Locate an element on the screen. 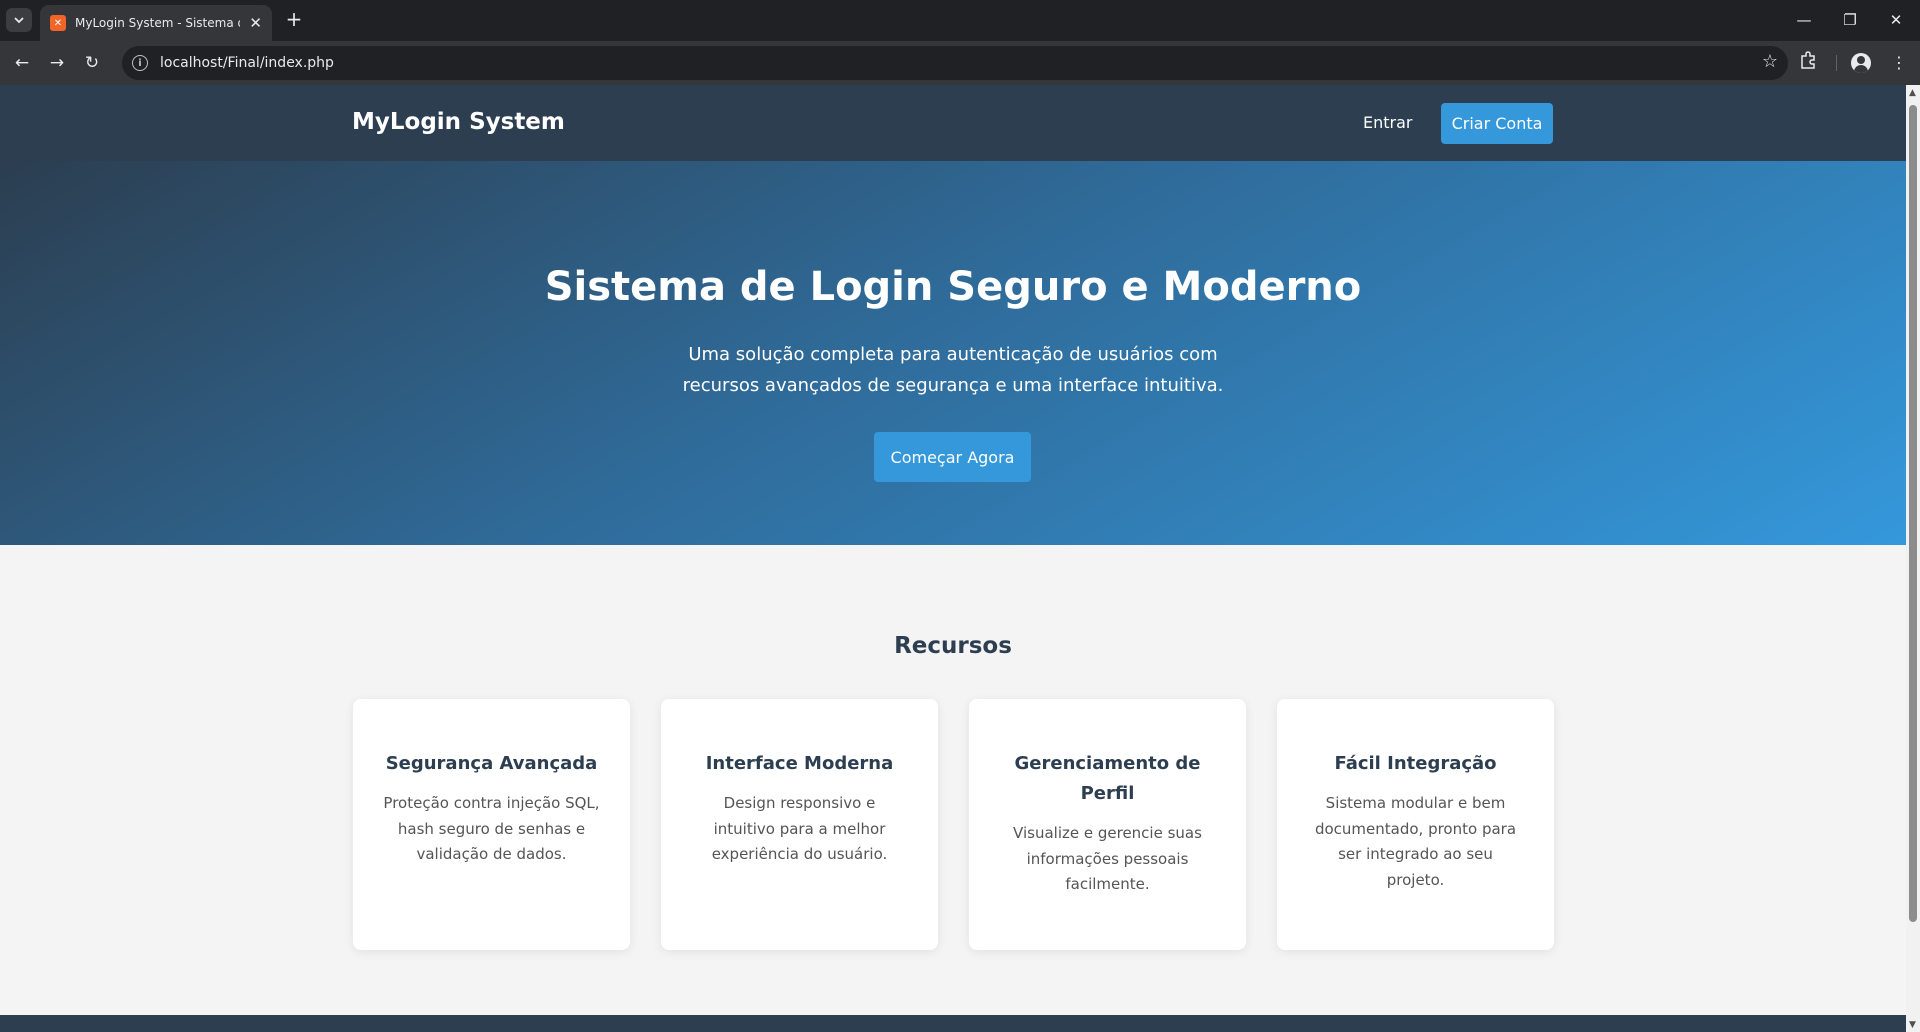 Image resolution: width=1920 pixels, height=1032 pixels. site-footer is located at coordinates (953, 1023).